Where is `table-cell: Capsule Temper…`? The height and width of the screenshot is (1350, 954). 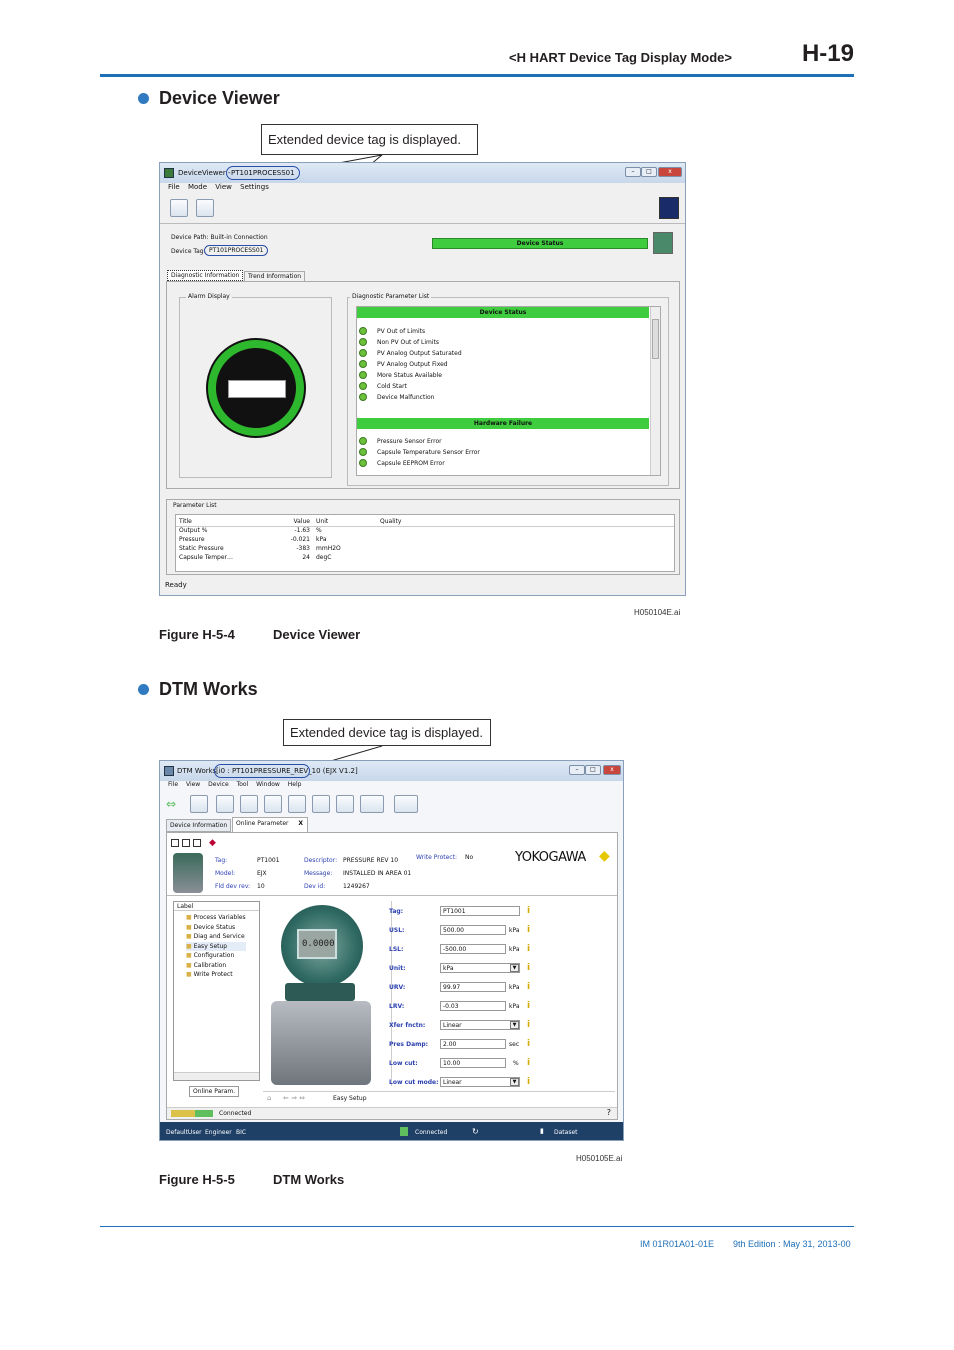
table-cell: Capsule Temper… is located at coordinates (206, 557).